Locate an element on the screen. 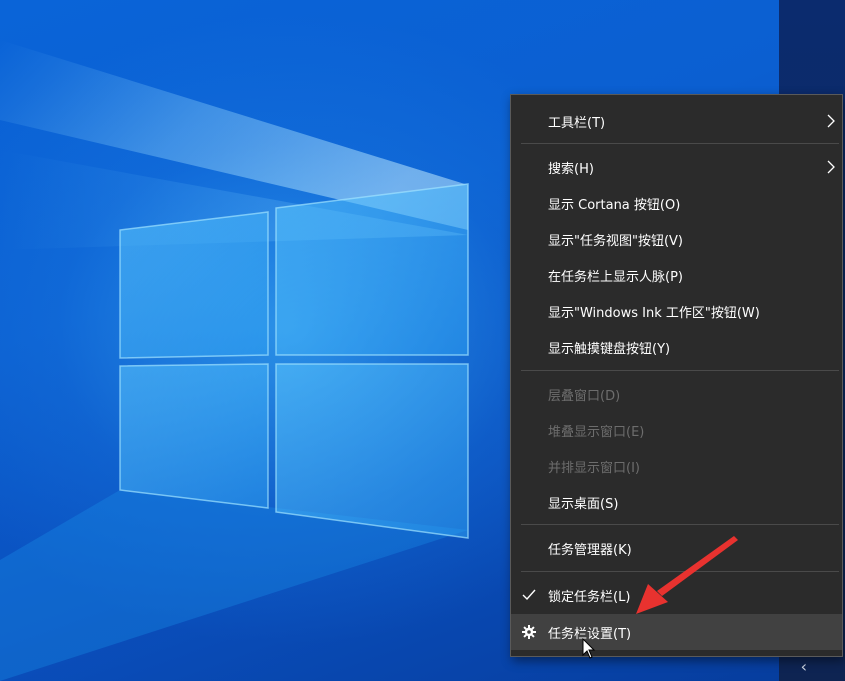  menu-item-show-touch-keyboard: 显示触摸键盘按钮(Y) is located at coordinates (676, 347).